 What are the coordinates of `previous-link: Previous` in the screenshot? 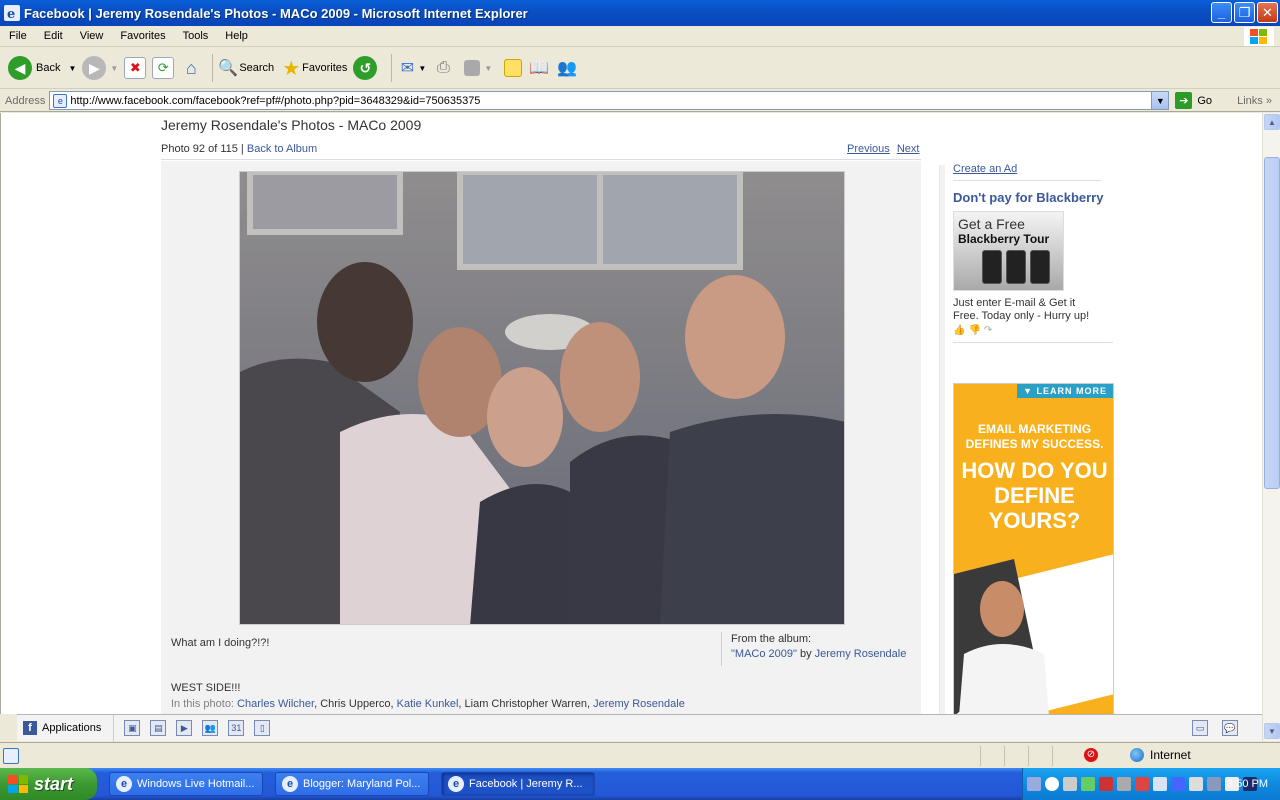 It's located at (868, 149).